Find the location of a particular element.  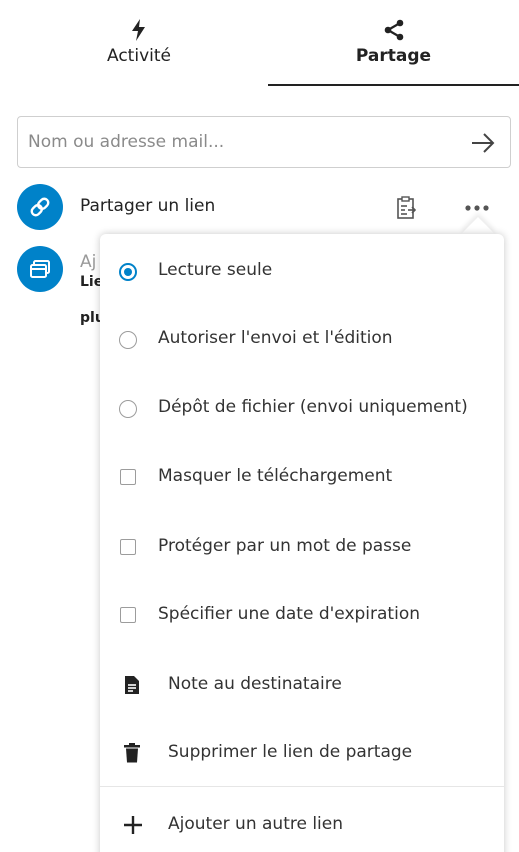

link-avatar is located at coordinates (40, 207).